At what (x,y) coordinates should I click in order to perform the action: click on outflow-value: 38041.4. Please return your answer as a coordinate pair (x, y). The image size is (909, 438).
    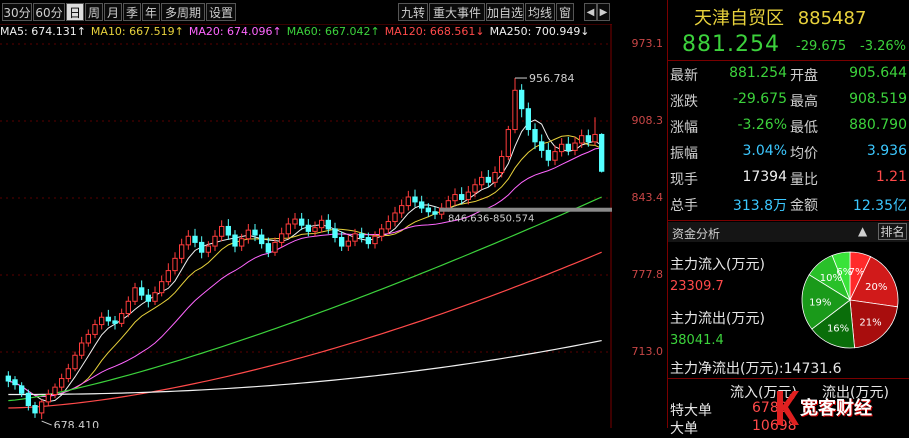
    Looking at the image, I should click on (697, 340).